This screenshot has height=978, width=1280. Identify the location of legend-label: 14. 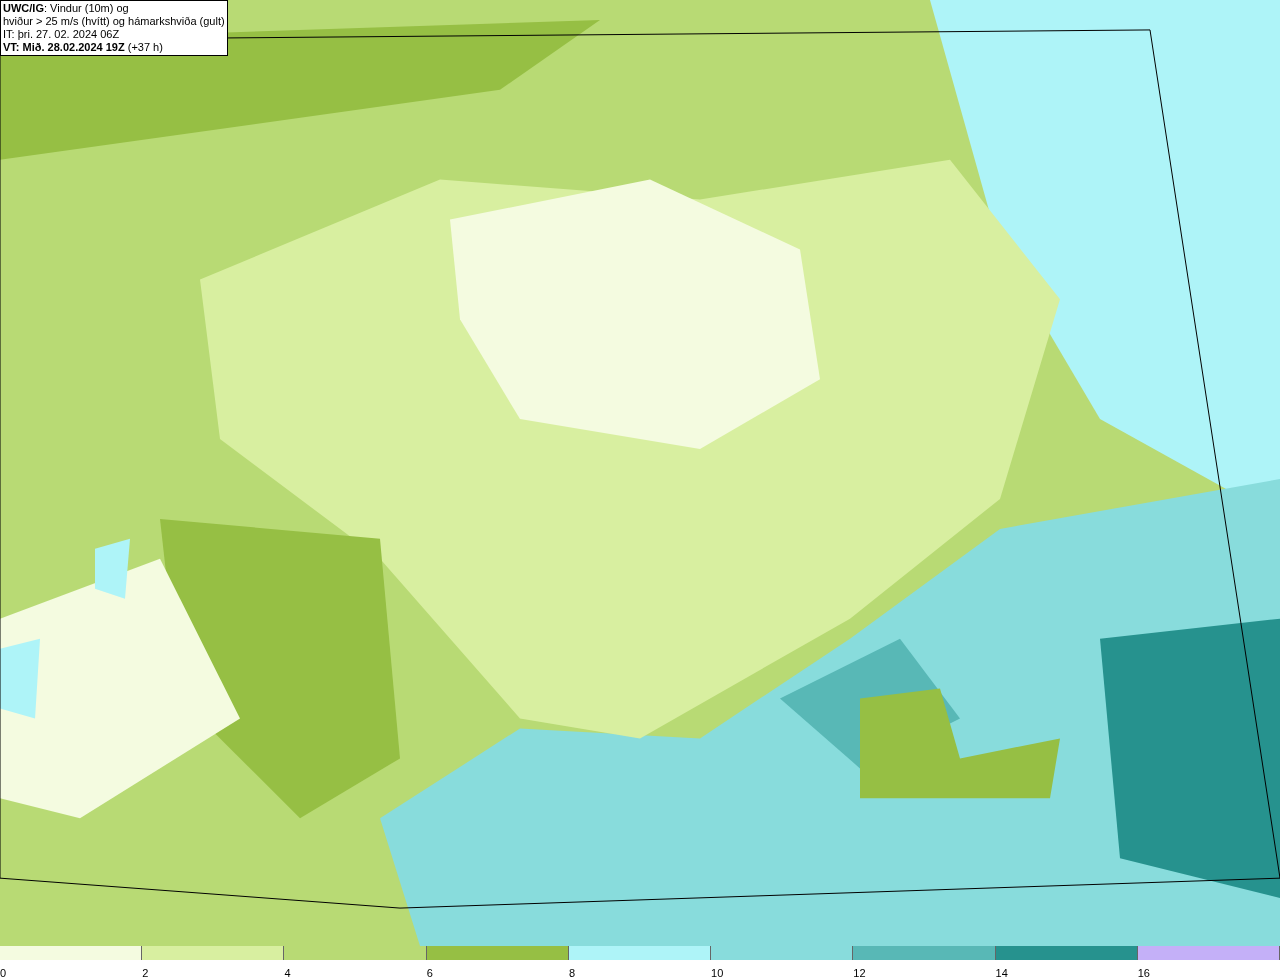
(1001, 972).